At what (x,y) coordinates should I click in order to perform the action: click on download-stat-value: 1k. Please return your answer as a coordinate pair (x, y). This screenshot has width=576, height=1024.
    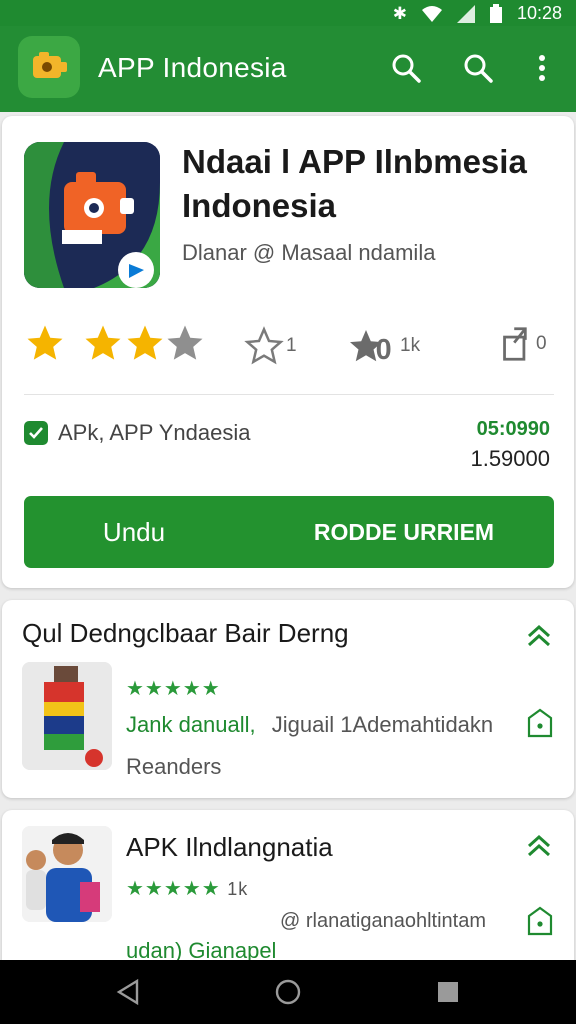
    Looking at the image, I should click on (410, 345).